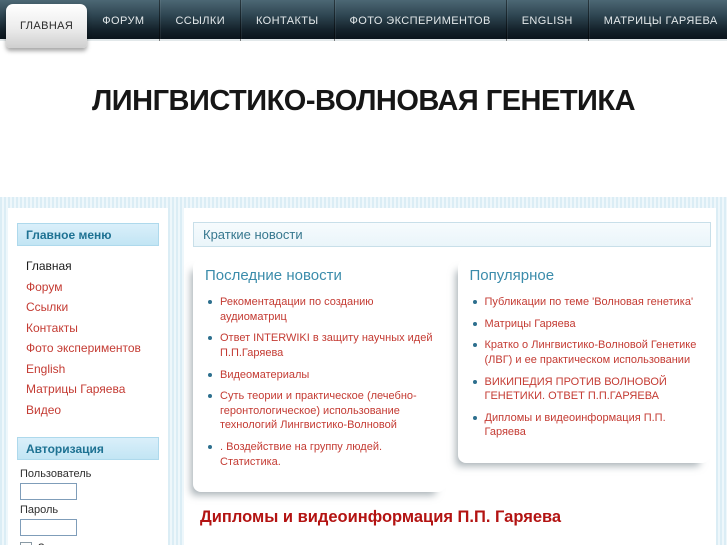 The height and width of the screenshot is (545, 727). What do you see at coordinates (586, 324) in the screenshot?
I see `popular-link: Матрицы Гаряева` at bounding box center [586, 324].